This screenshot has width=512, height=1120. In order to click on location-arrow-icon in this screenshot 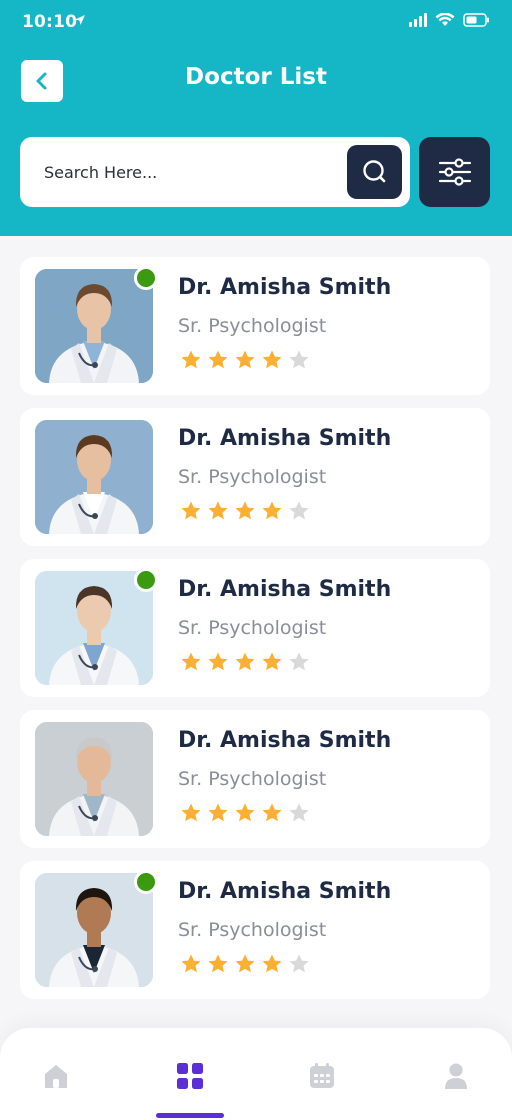, I will do `click(80, 20)`.